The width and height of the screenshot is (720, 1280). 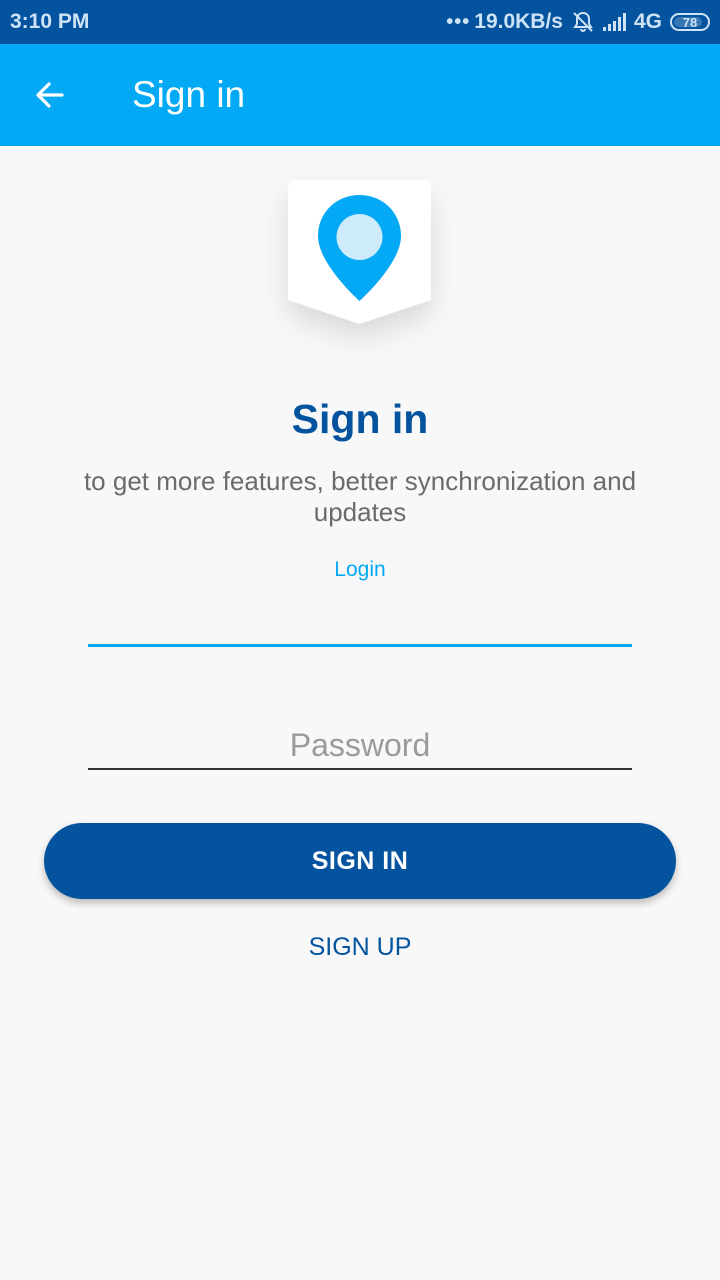 I want to click on battery-icon: 78, so click(x=690, y=22).